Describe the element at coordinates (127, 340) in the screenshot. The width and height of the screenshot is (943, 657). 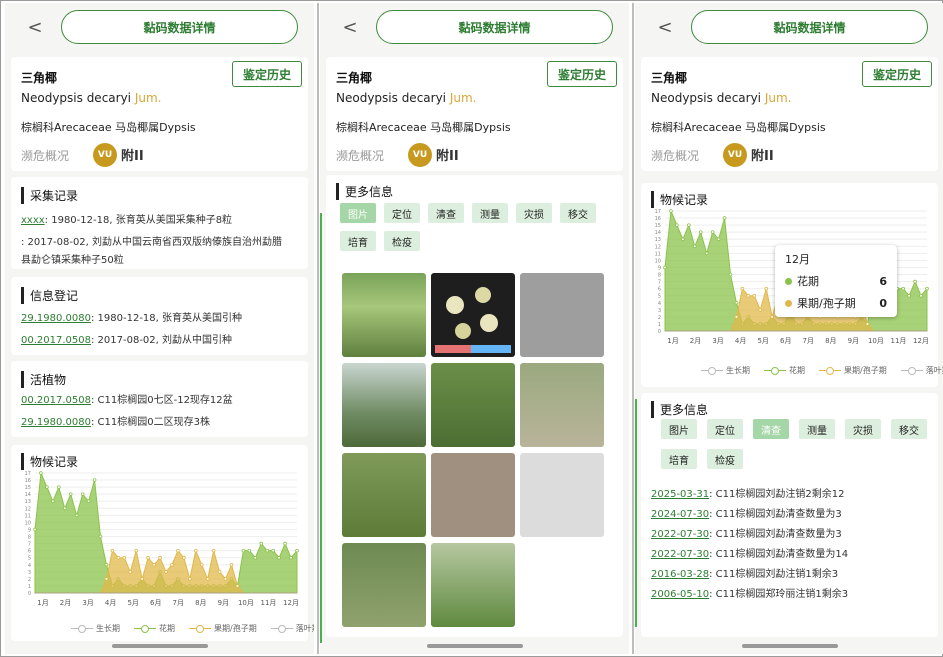
I see `registration-item: 00.2017.0508: 2017-08-02, 刘勐从中国引种` at that location.